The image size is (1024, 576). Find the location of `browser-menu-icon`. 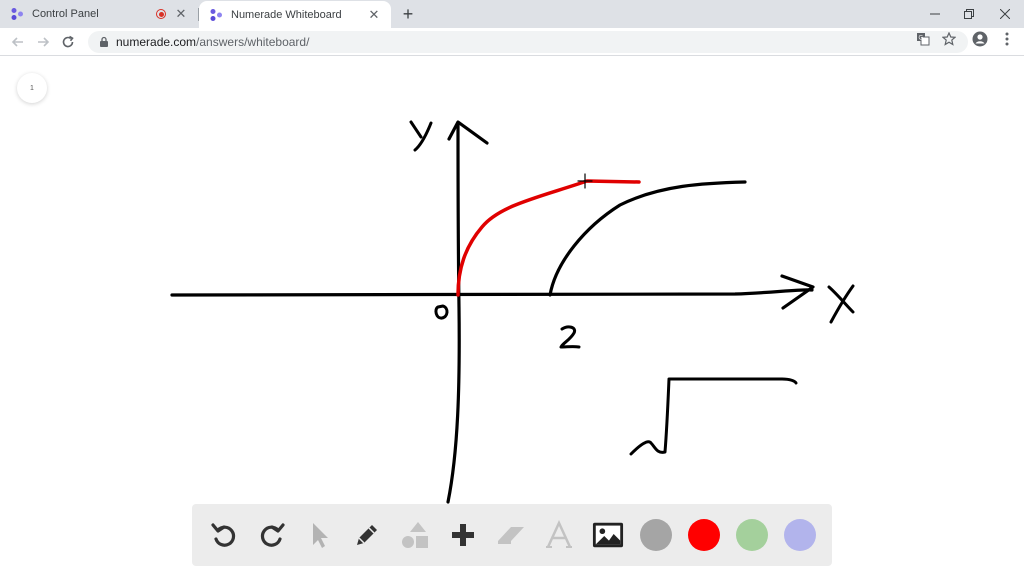

browser-menu-icon is located at coordinates (1007, 39).